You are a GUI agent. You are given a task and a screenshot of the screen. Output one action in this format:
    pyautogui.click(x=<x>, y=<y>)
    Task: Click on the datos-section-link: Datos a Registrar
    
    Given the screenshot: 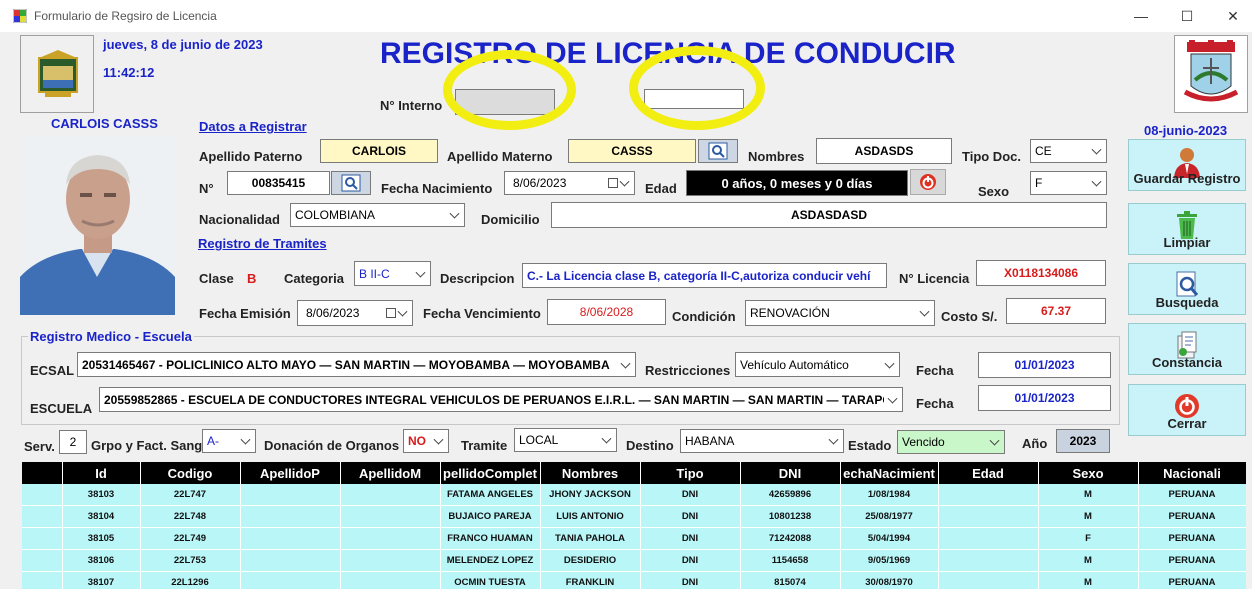 What is the action you would take?
    pyautogui.click(x=253, y=126)
    